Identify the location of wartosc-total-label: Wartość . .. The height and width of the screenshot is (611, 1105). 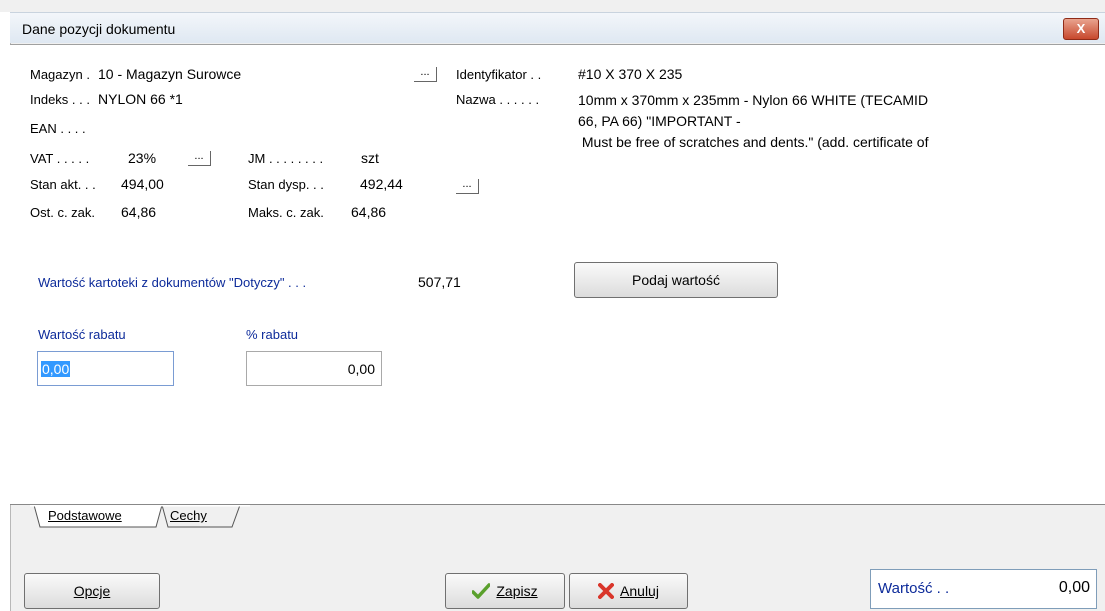
(914, 588).